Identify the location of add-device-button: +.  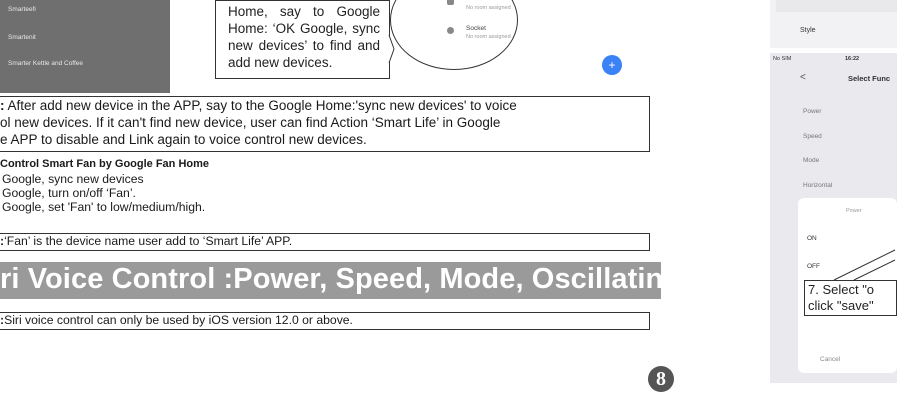
(612, 65).